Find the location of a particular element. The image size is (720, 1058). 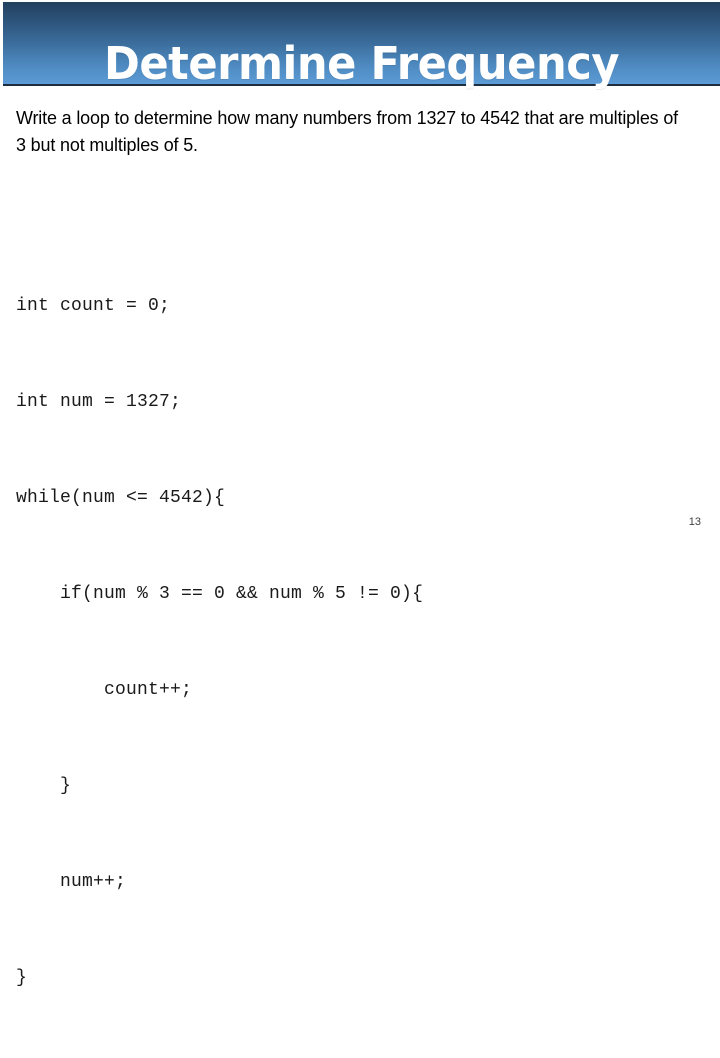

code-line: int num = 1327; is located at coordinates (99, 402).